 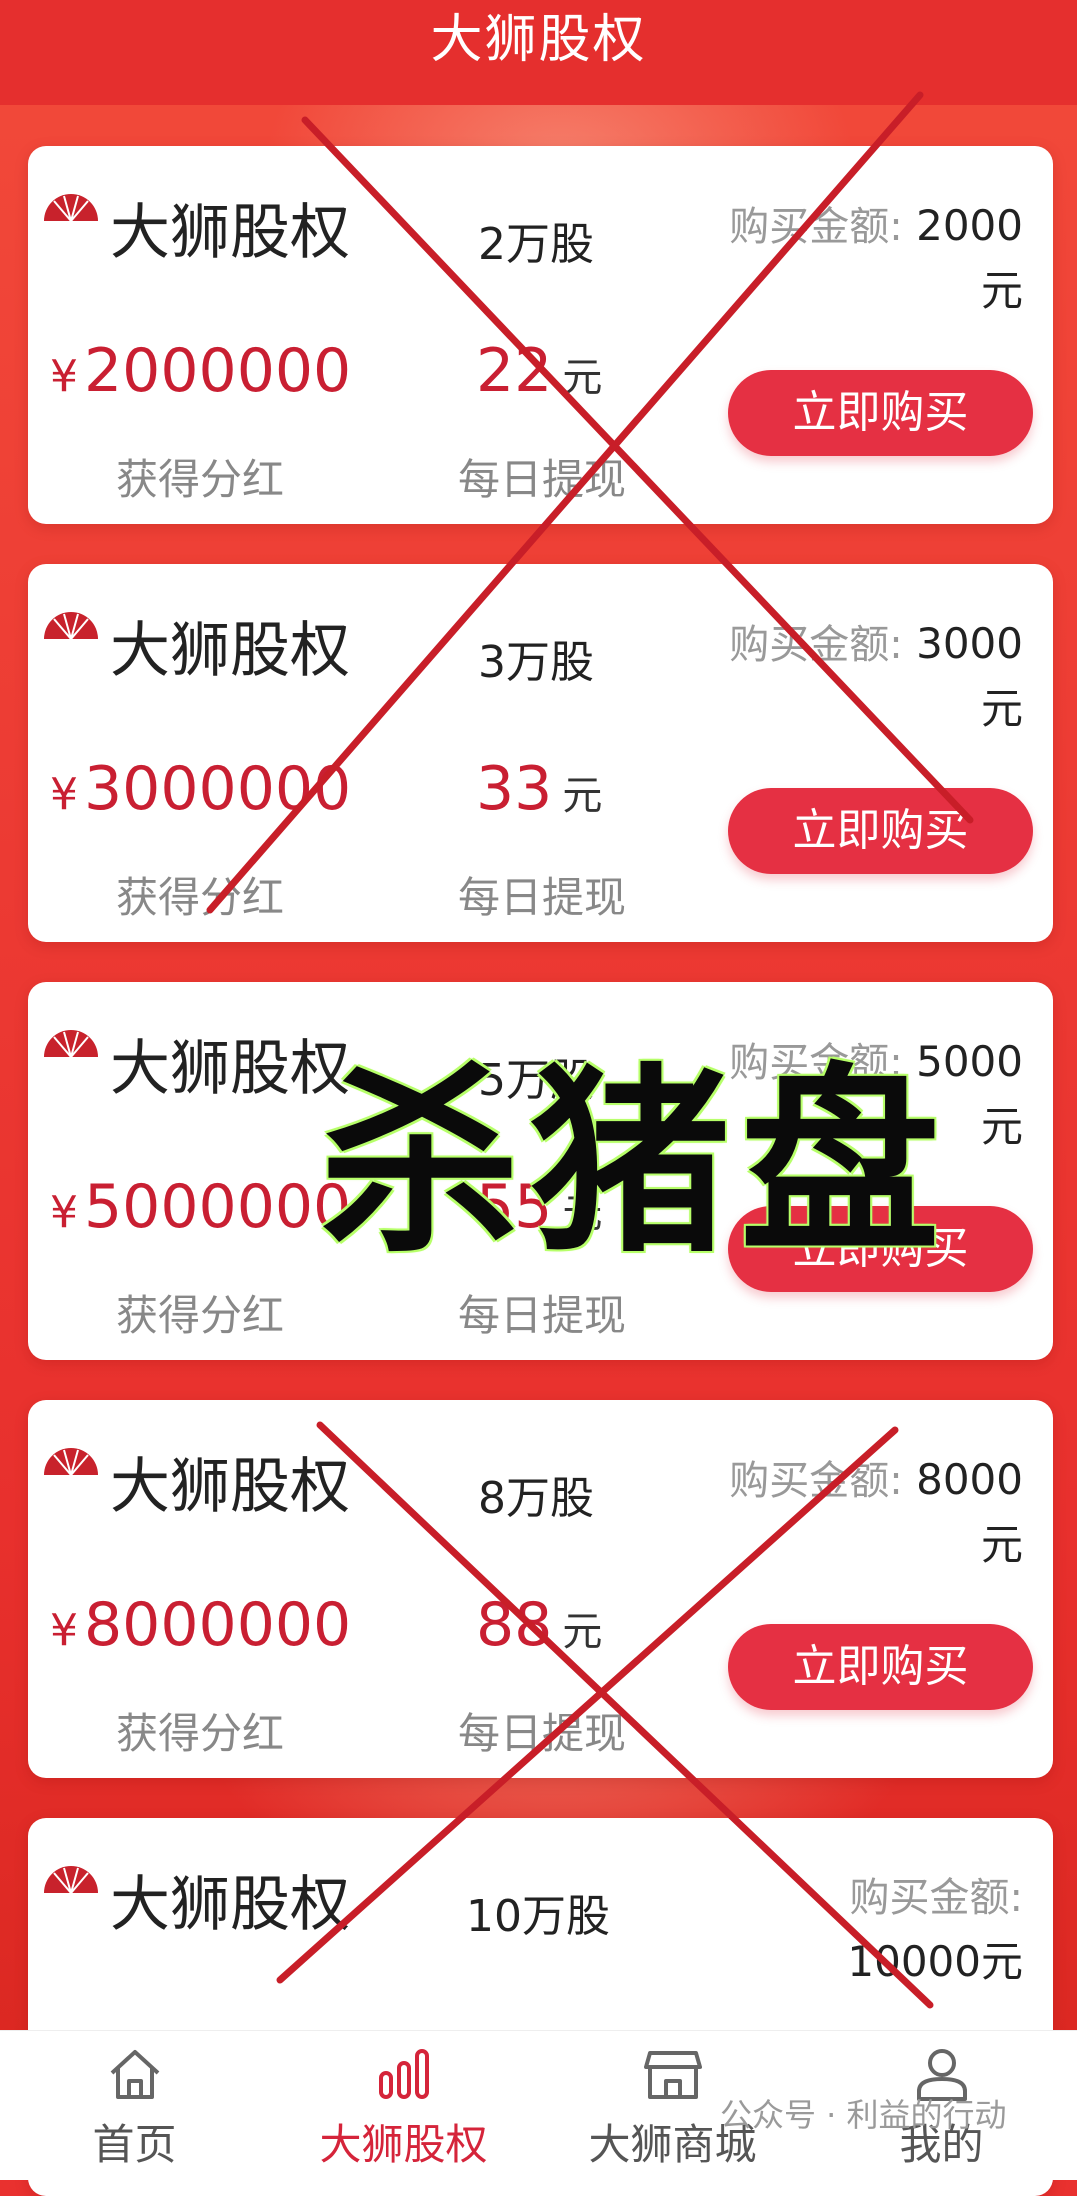 I want to click on dividend-amount: ¥8000000, so click(x=200, y=1625).